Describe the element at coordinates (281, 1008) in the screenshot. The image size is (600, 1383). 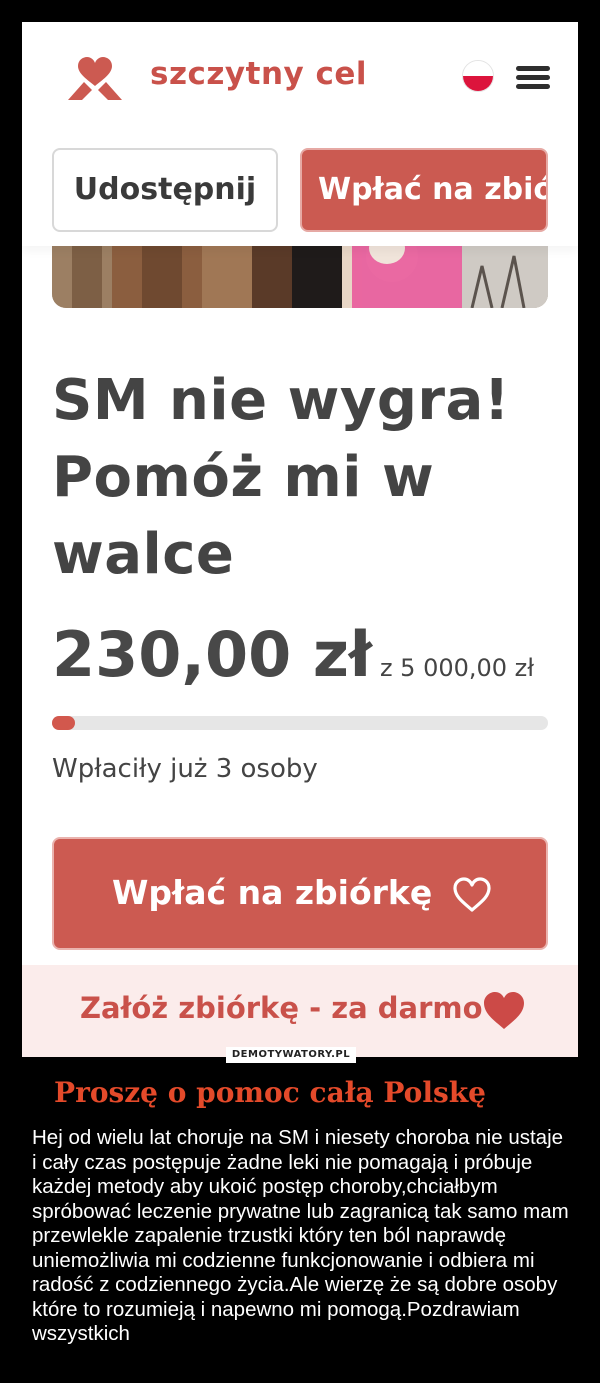
I see `create-fundraiser-label: Załóż zbiórkę - za darmo` at that location.